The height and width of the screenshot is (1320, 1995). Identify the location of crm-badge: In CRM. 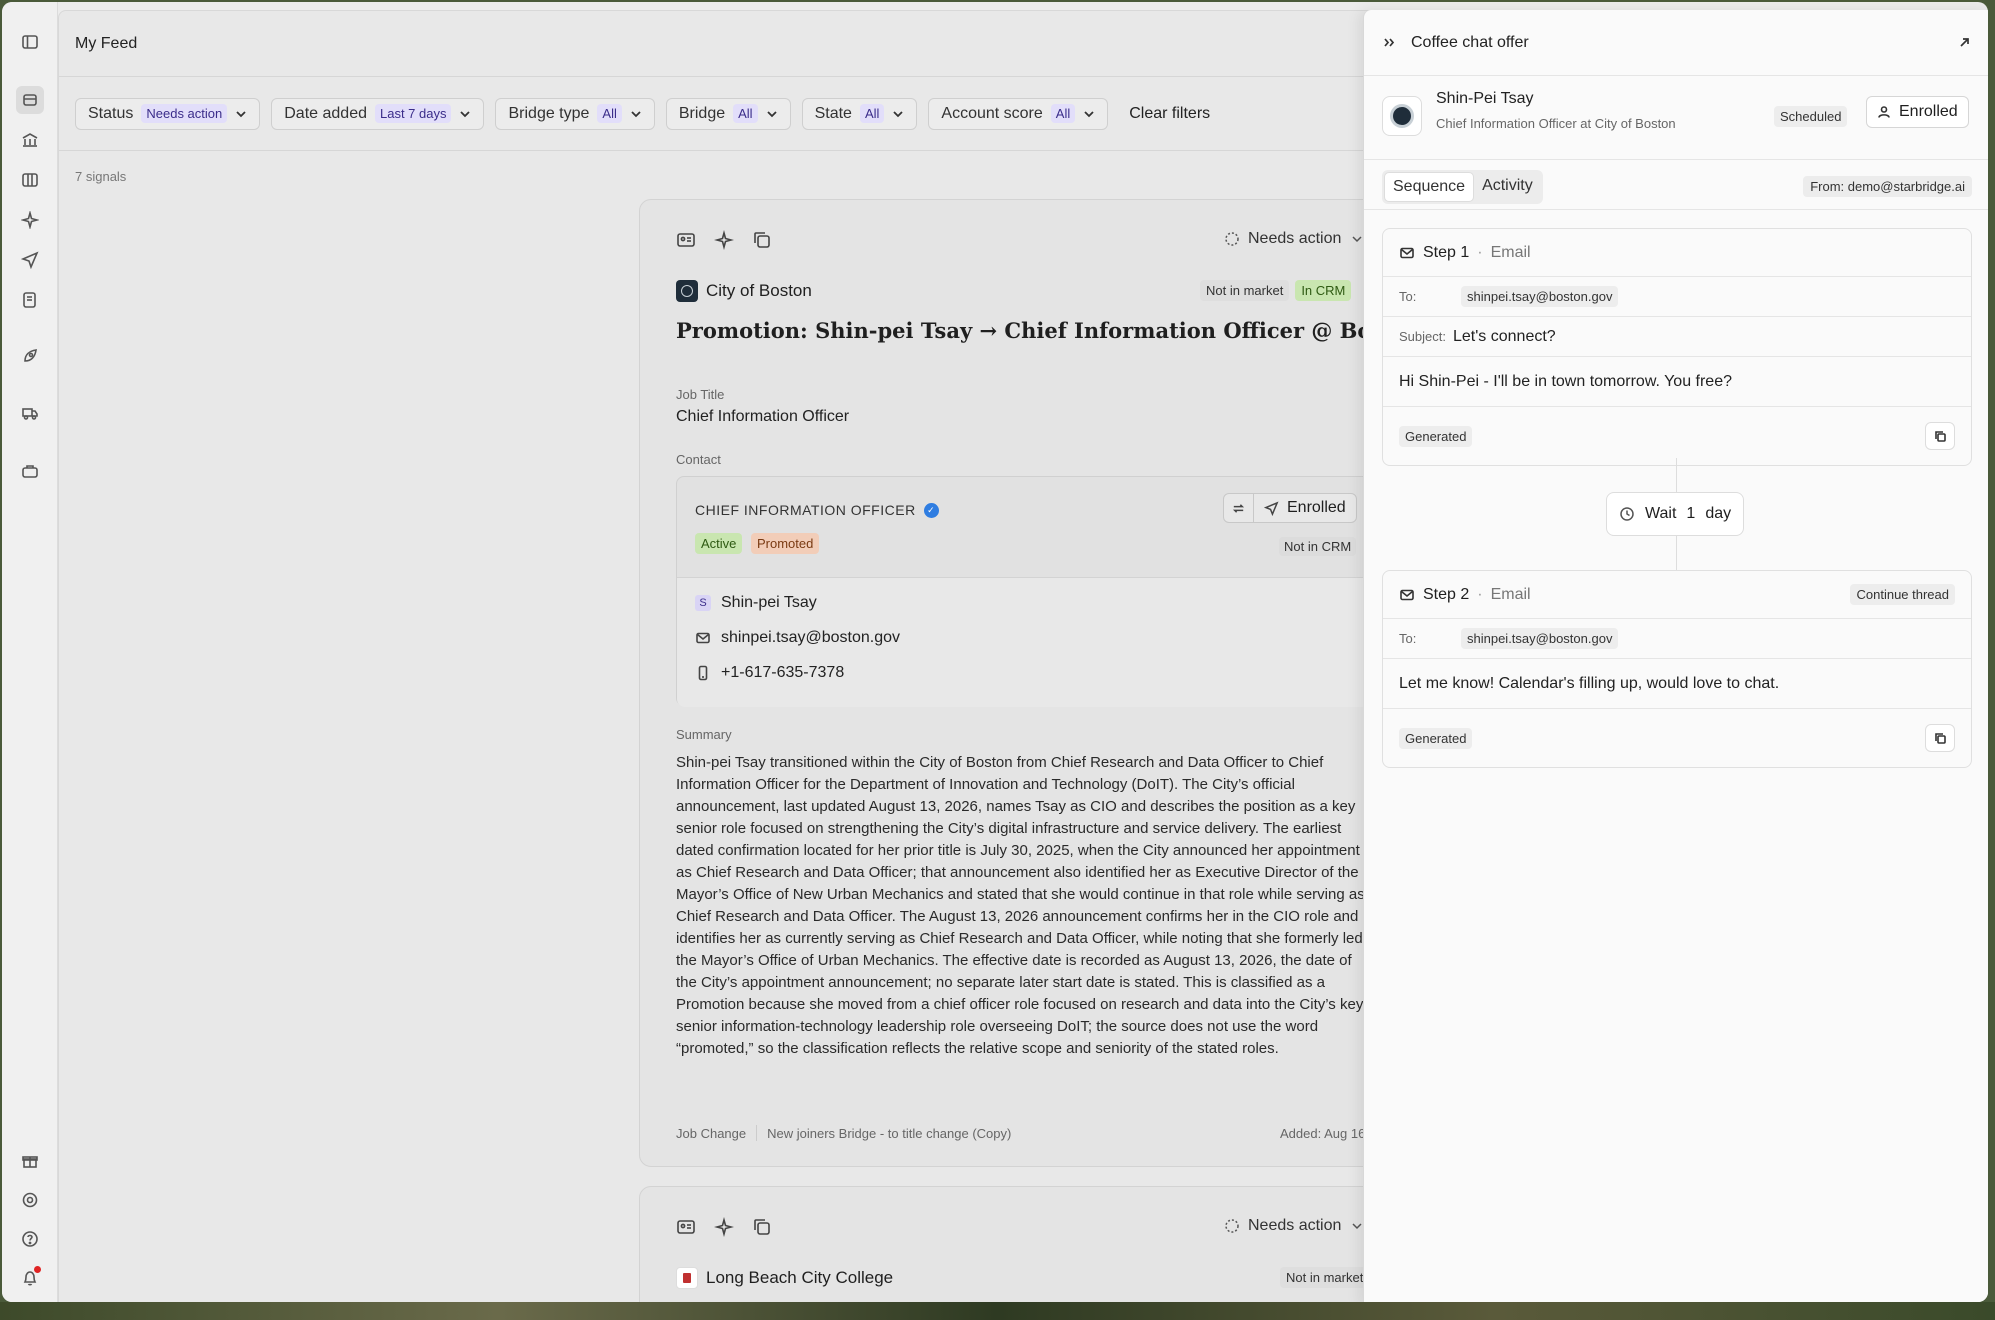
(1323, 290).